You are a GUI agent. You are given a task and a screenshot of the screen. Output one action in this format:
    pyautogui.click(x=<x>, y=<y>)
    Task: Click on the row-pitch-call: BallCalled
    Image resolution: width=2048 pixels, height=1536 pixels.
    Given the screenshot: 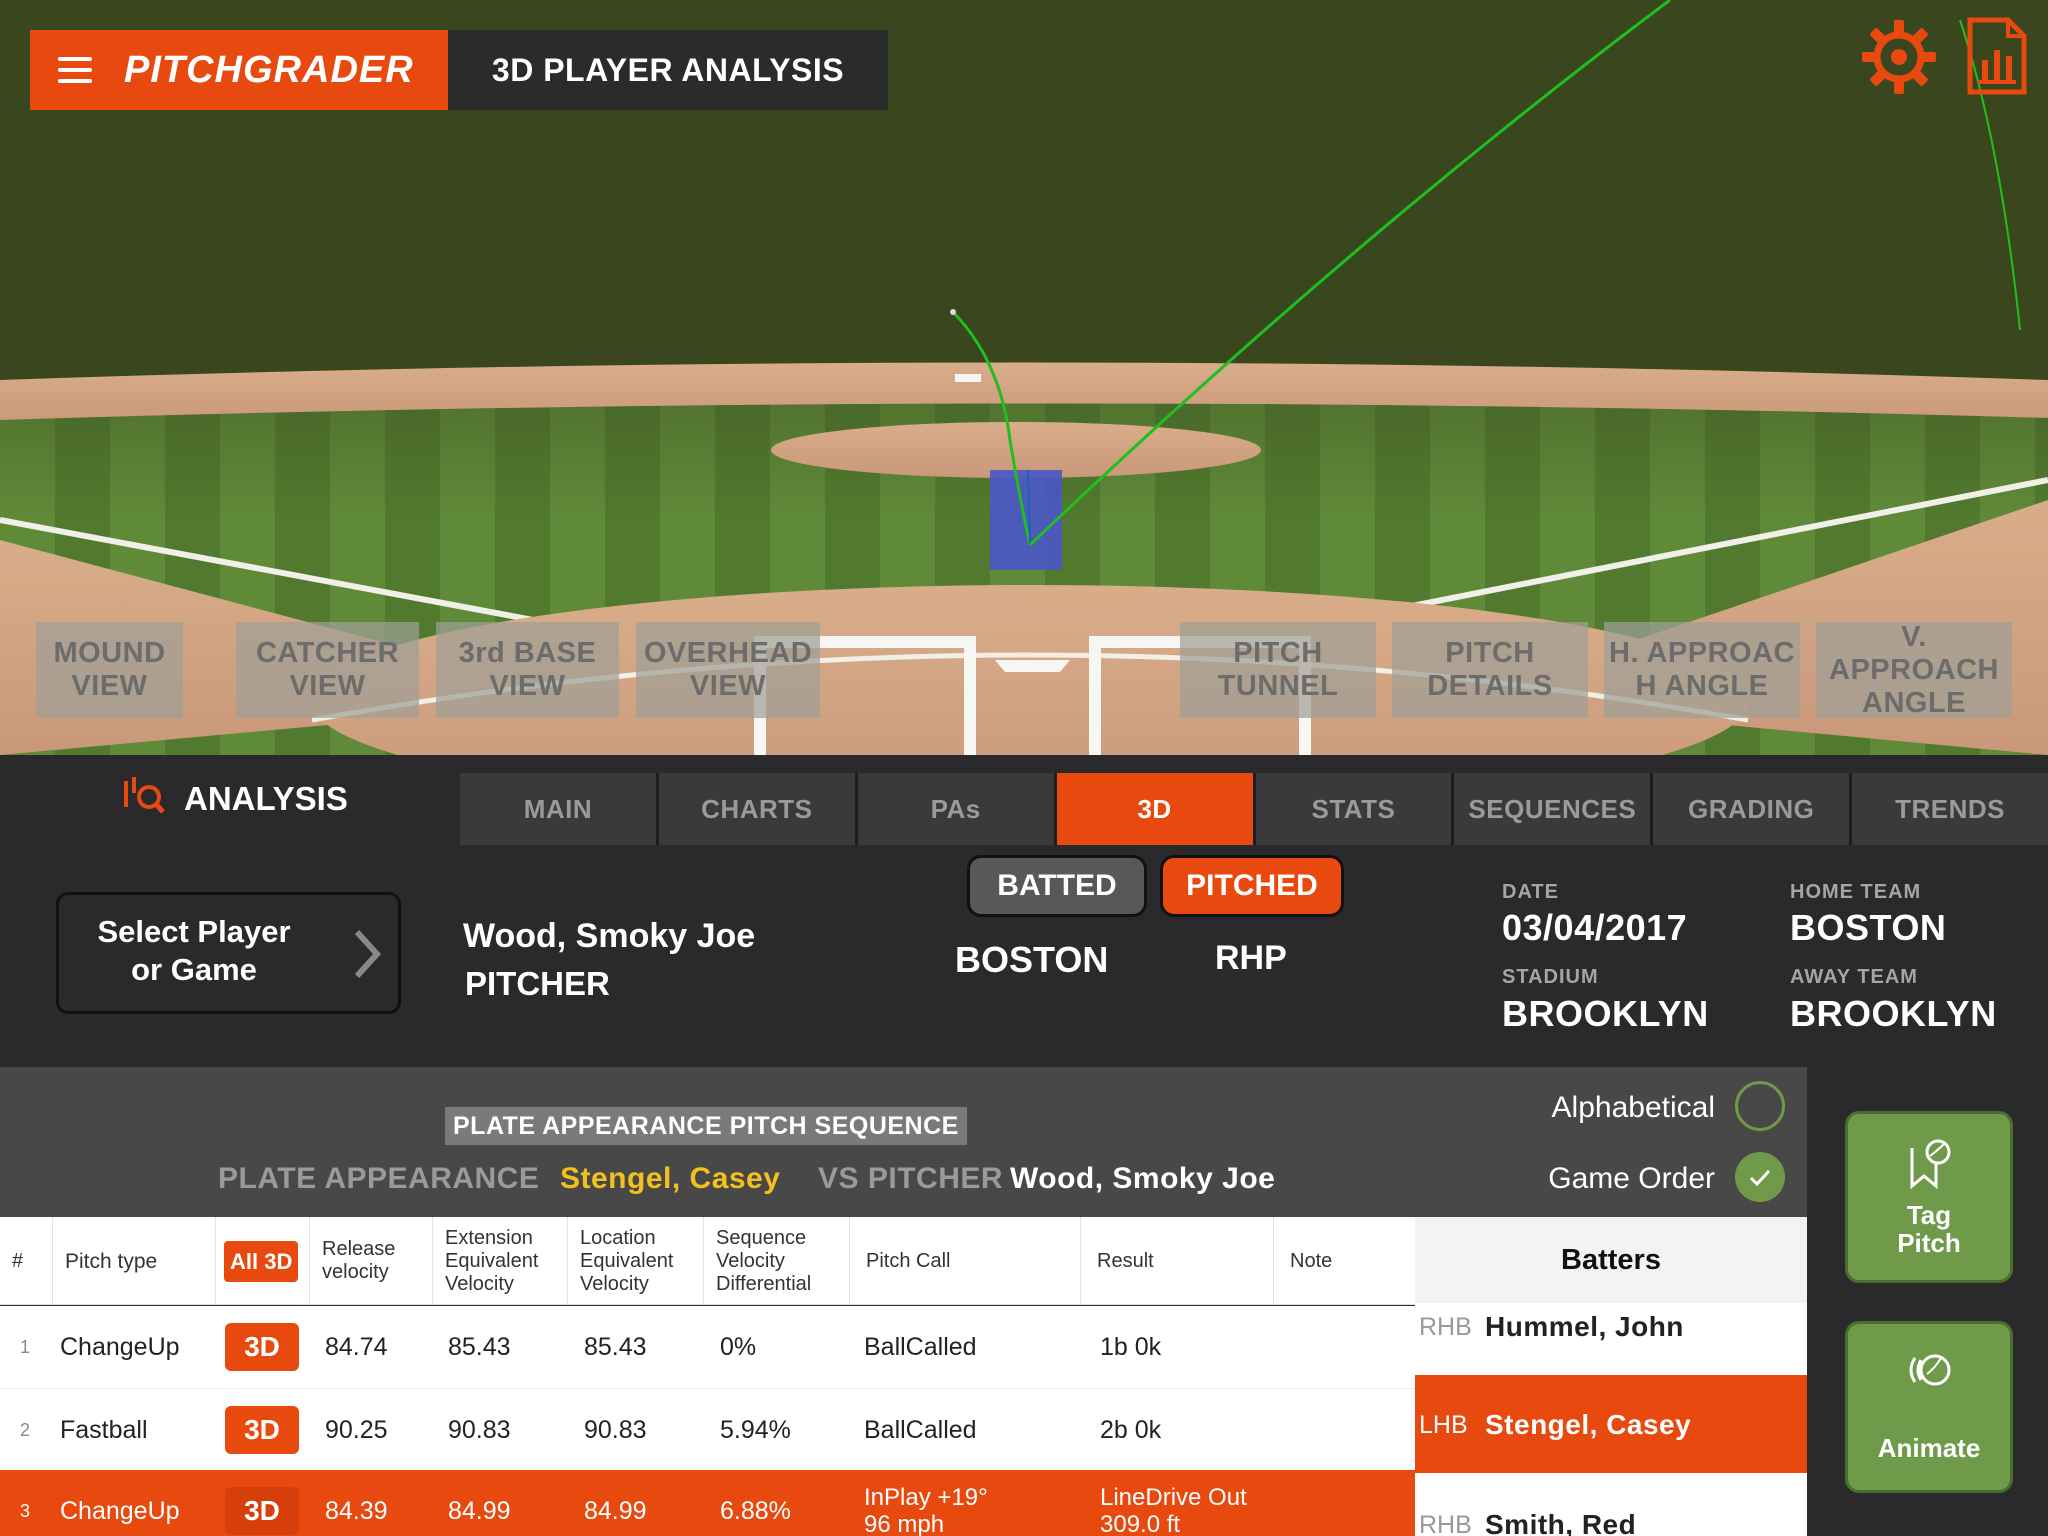 What is the action you would take?
    pyautogui.click(x=920, y=1346)
    